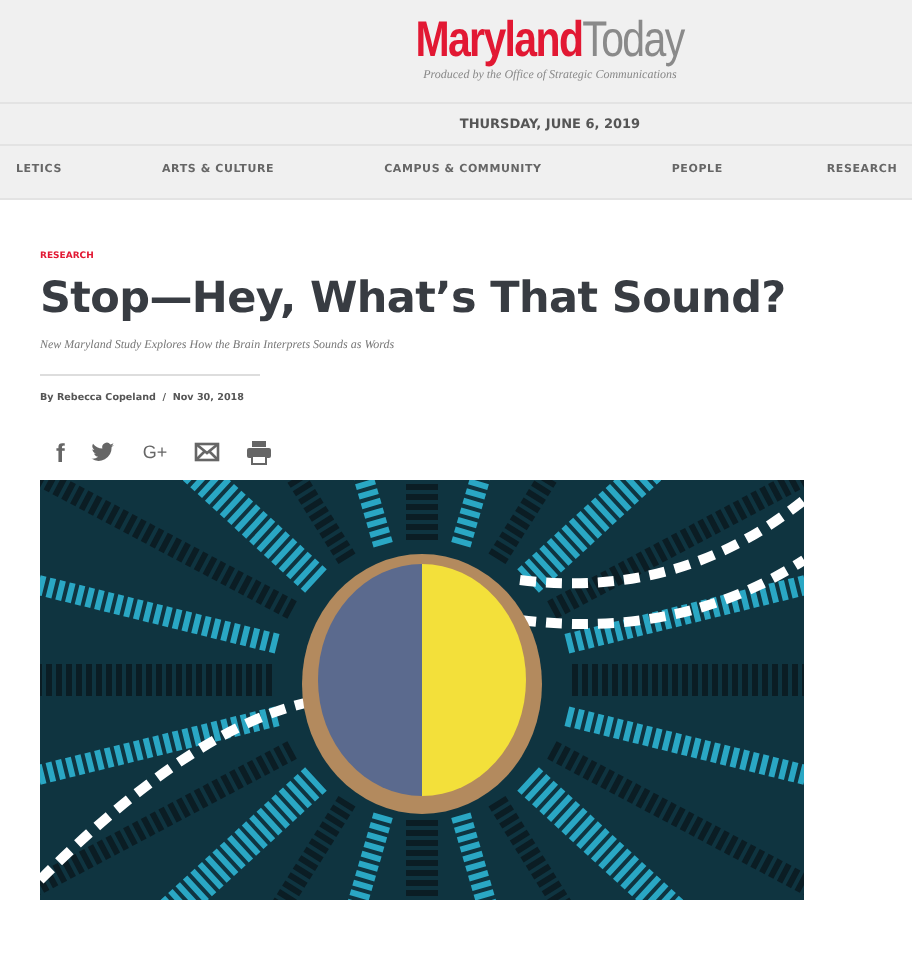  I want to click on printer-icon, so click(258, 452).